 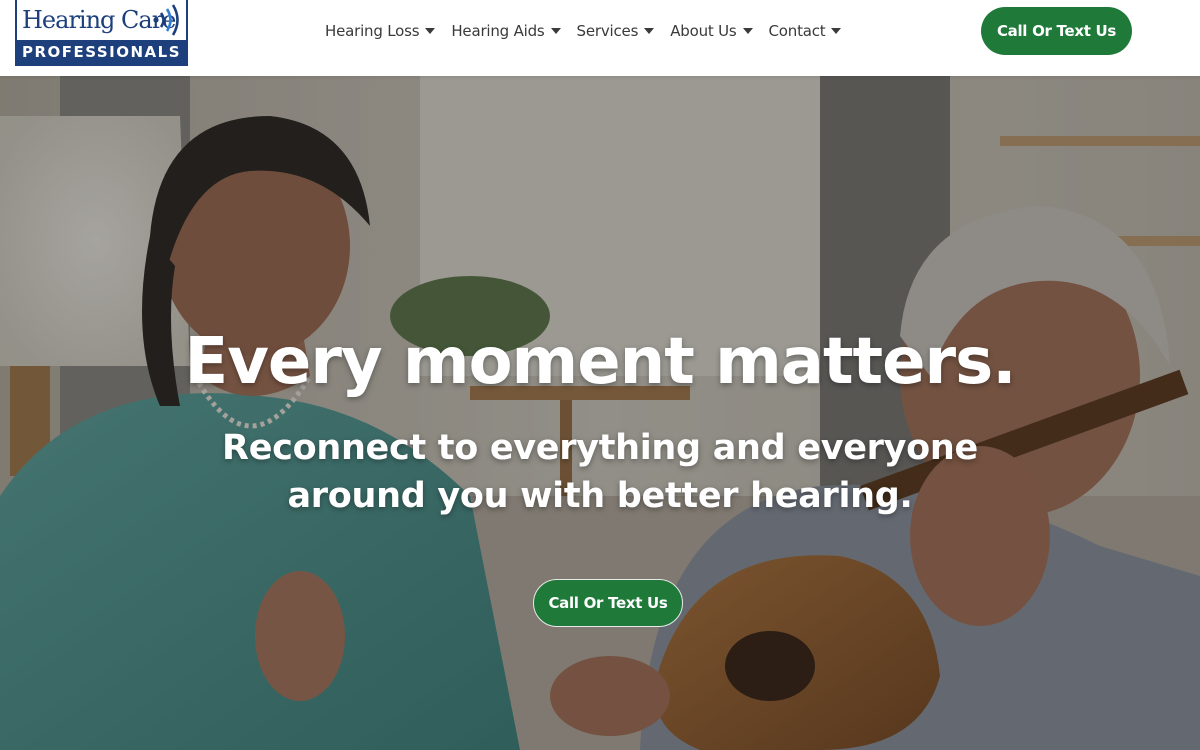 What do you see at coordinates (372, 31) in the screenshot?
I see `nav-item-label: Hearing Loss` at bounding box center [372, 31].